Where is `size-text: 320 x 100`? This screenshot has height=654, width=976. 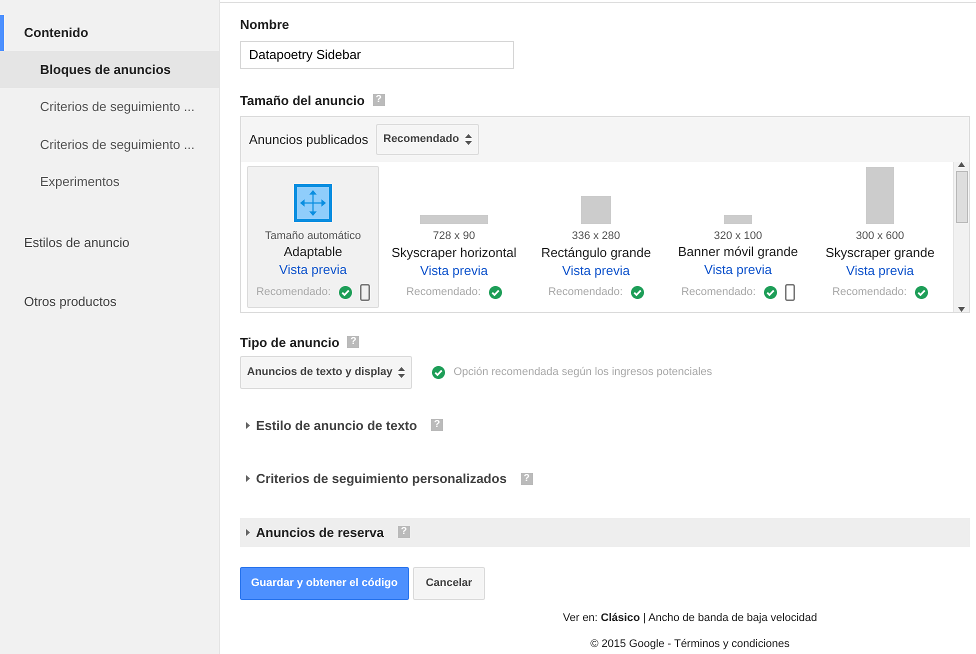
size-text: 320 x 100 is located at coordinates (738, 236).